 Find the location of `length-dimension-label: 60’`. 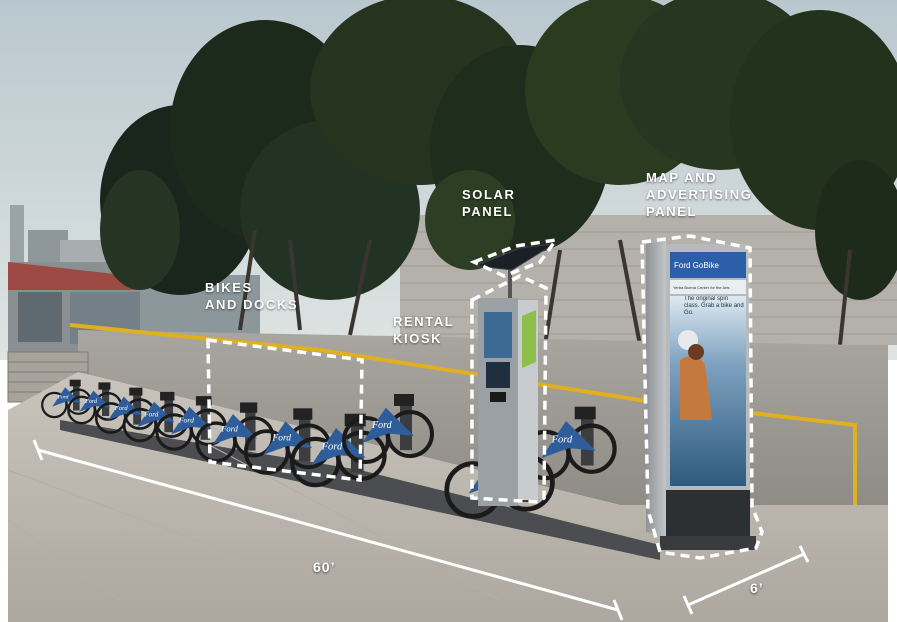

length-dimension-label: 60’ is located at coordinates (324, 567).